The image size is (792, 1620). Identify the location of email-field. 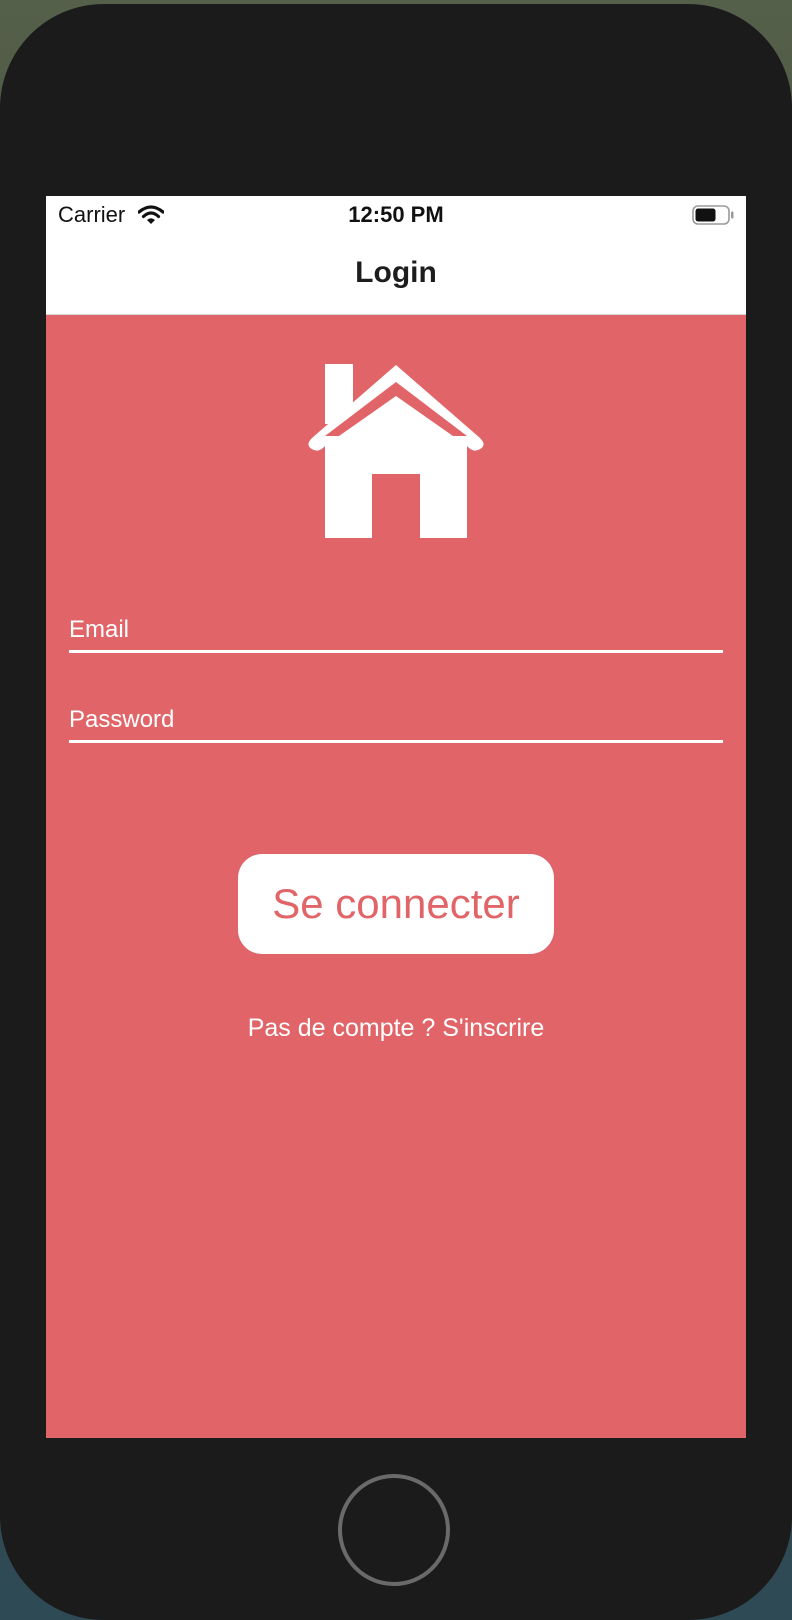
(396, 629).